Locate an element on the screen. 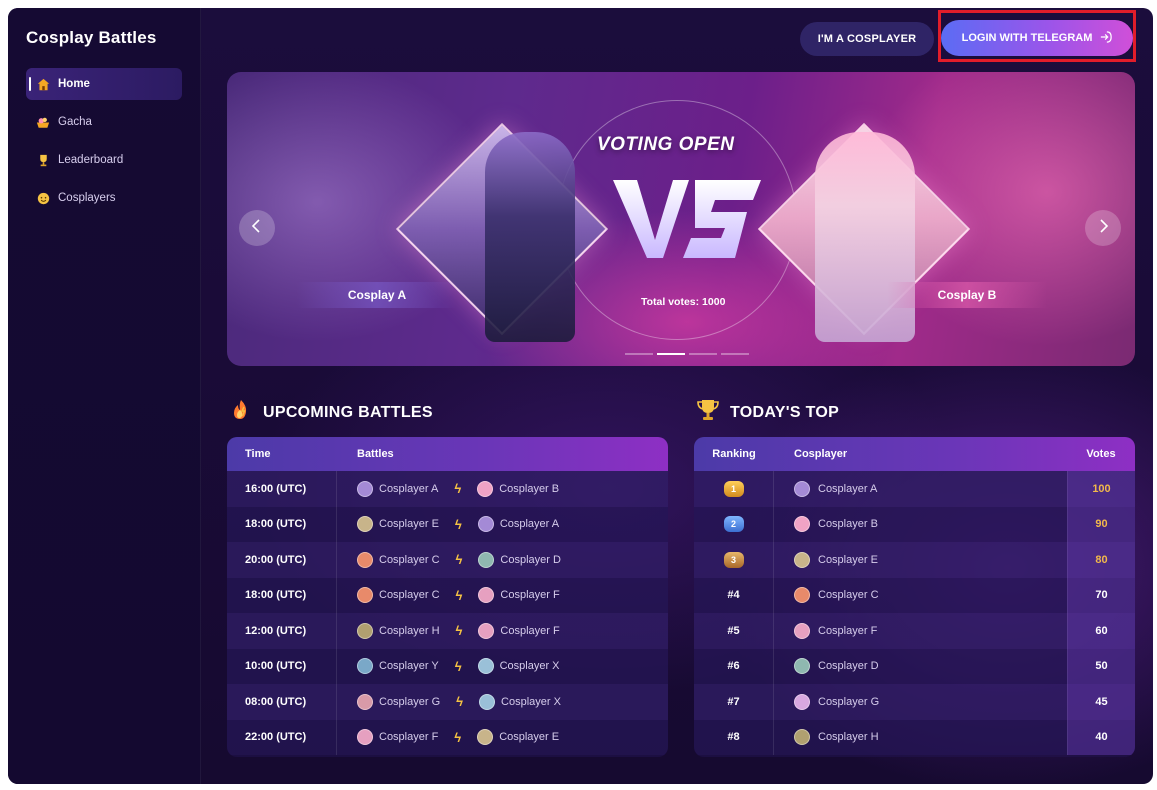  table-row: 16:00 (UTC) Cosplayer A ϟ Cosplayer B is located at coordinates (447, 489).